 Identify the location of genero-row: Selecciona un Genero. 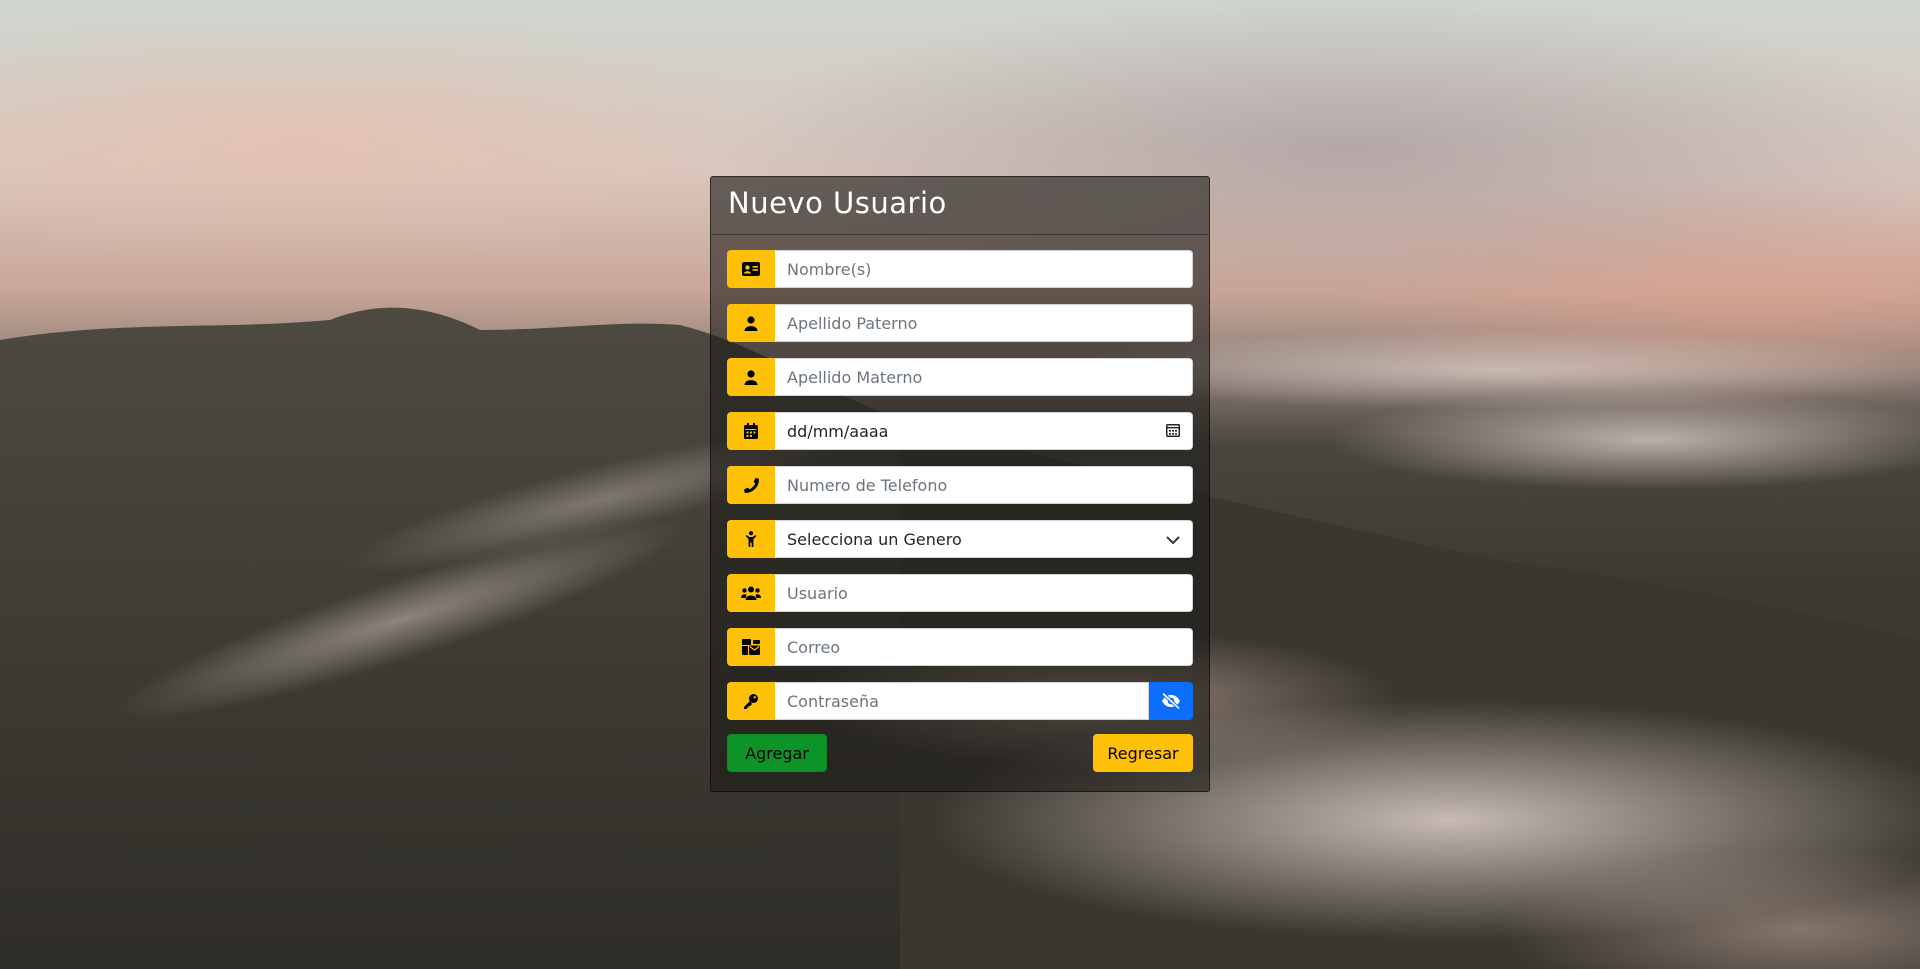
(960, 539).